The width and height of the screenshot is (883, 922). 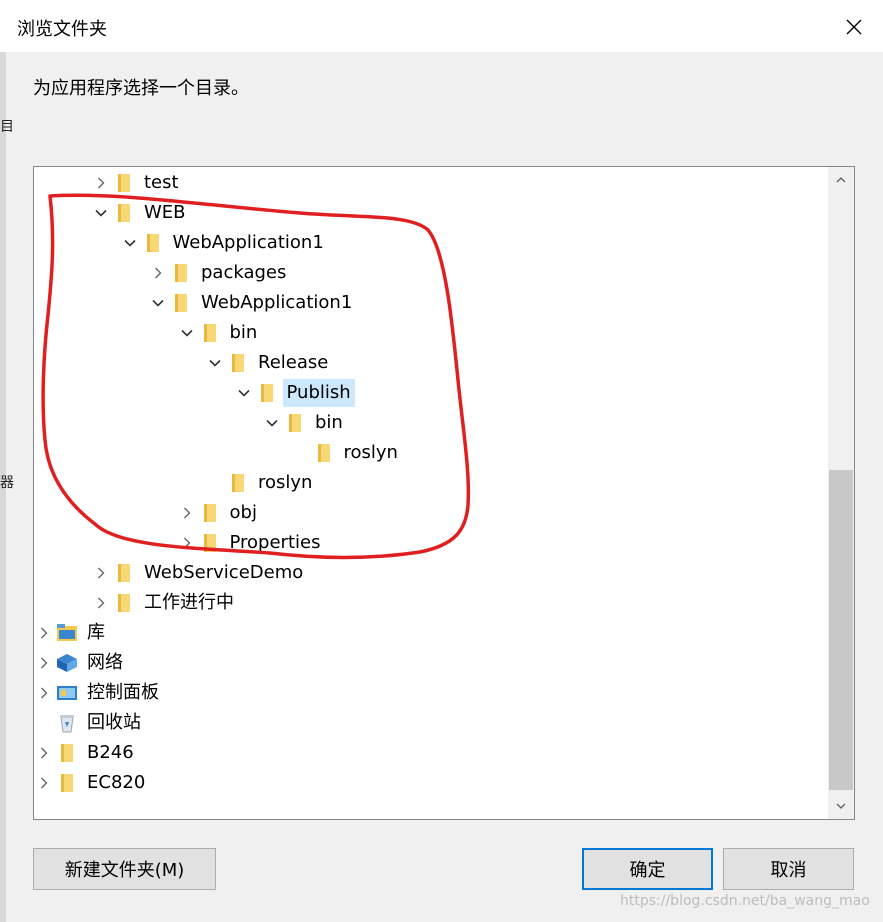 I want to click on tree-item: test, so click(x=136, y=183).